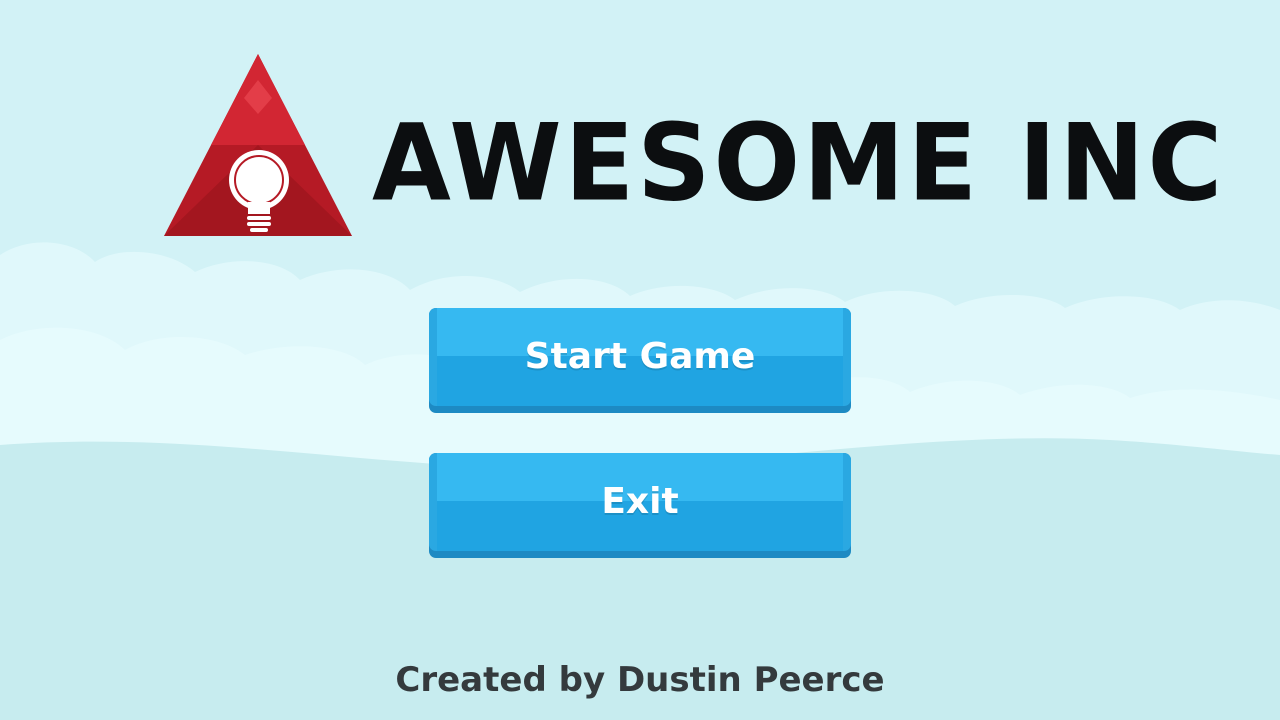  I want to click on start-game-button-label: Start Game, so click(640, 356).